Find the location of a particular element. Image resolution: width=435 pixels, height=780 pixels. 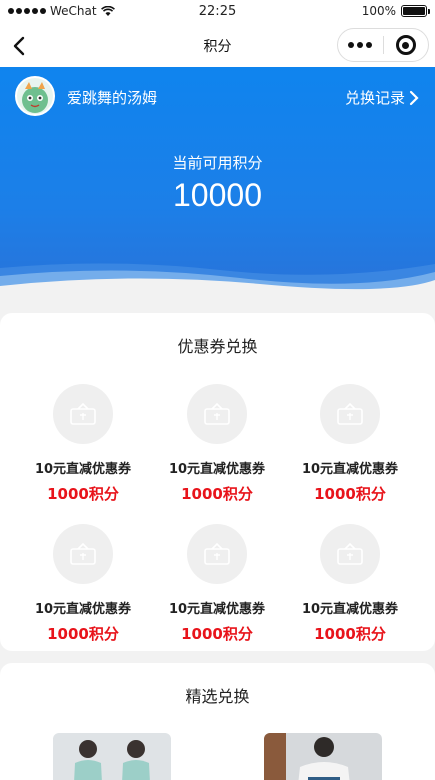

exchange-record-link: 兑换记录 is located at coordinates (382, 97).